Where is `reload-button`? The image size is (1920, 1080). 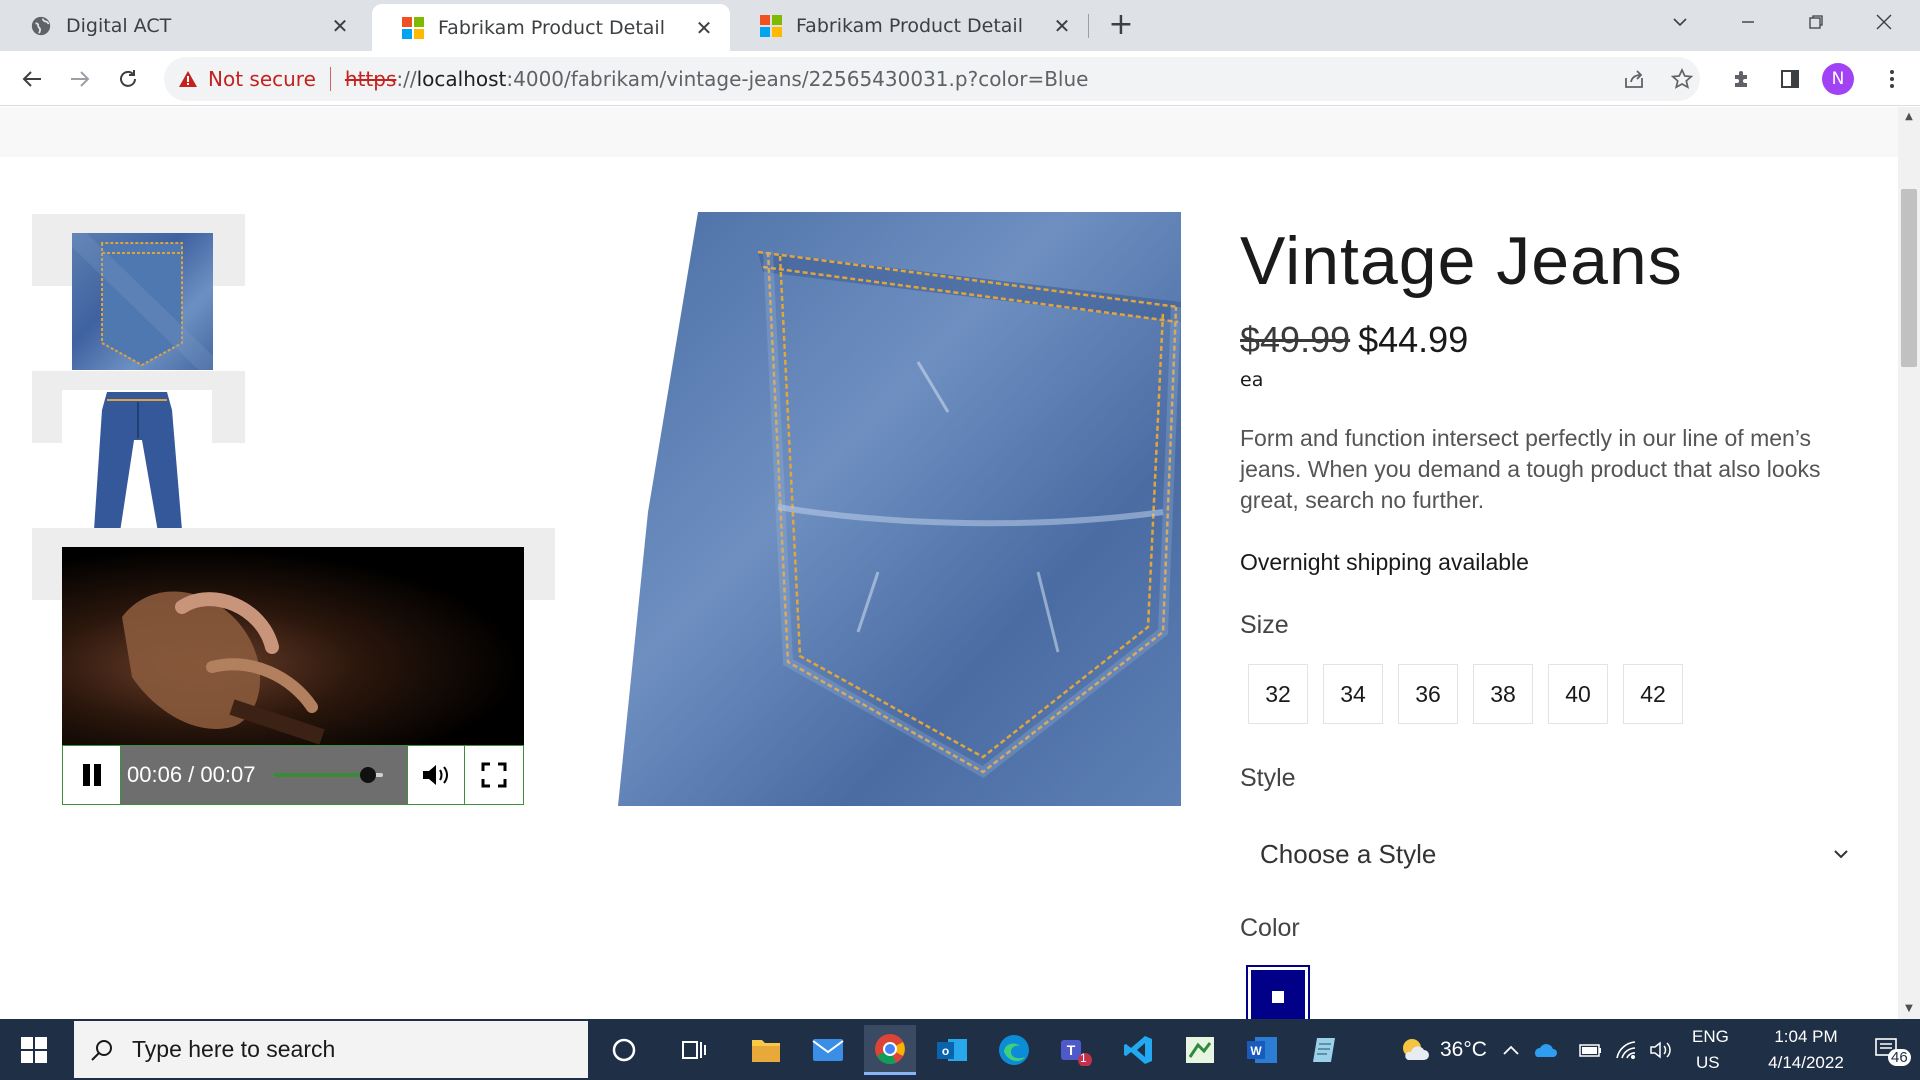 reload-button is located at coordinates (128, 79).